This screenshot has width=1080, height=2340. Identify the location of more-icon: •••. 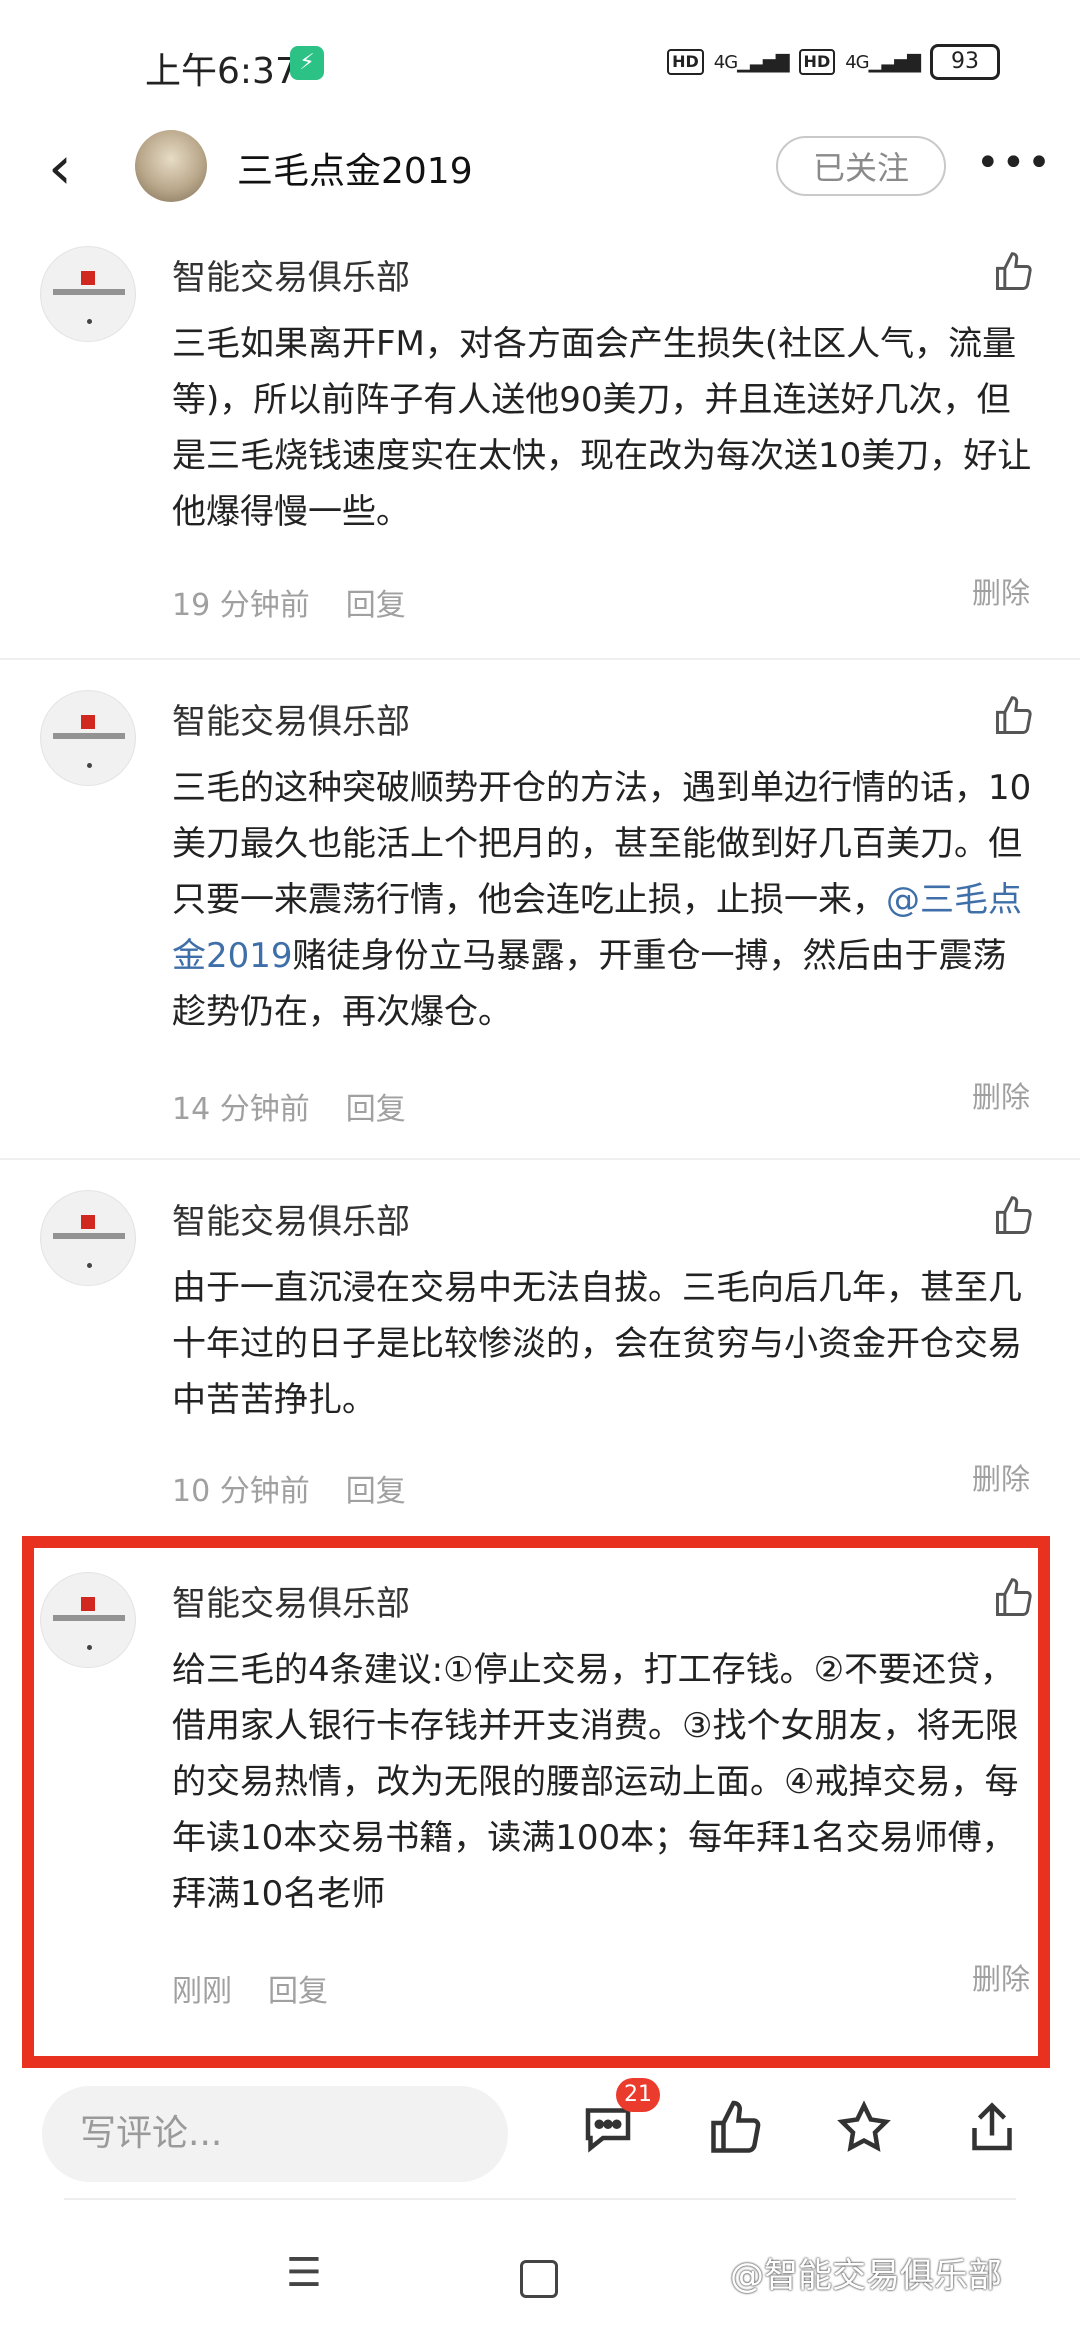
(1014, 163).